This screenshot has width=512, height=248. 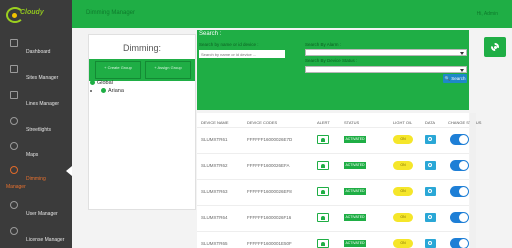 I want to click on device-code: FFFFFF16000026F16, so click(x=269, y=217).